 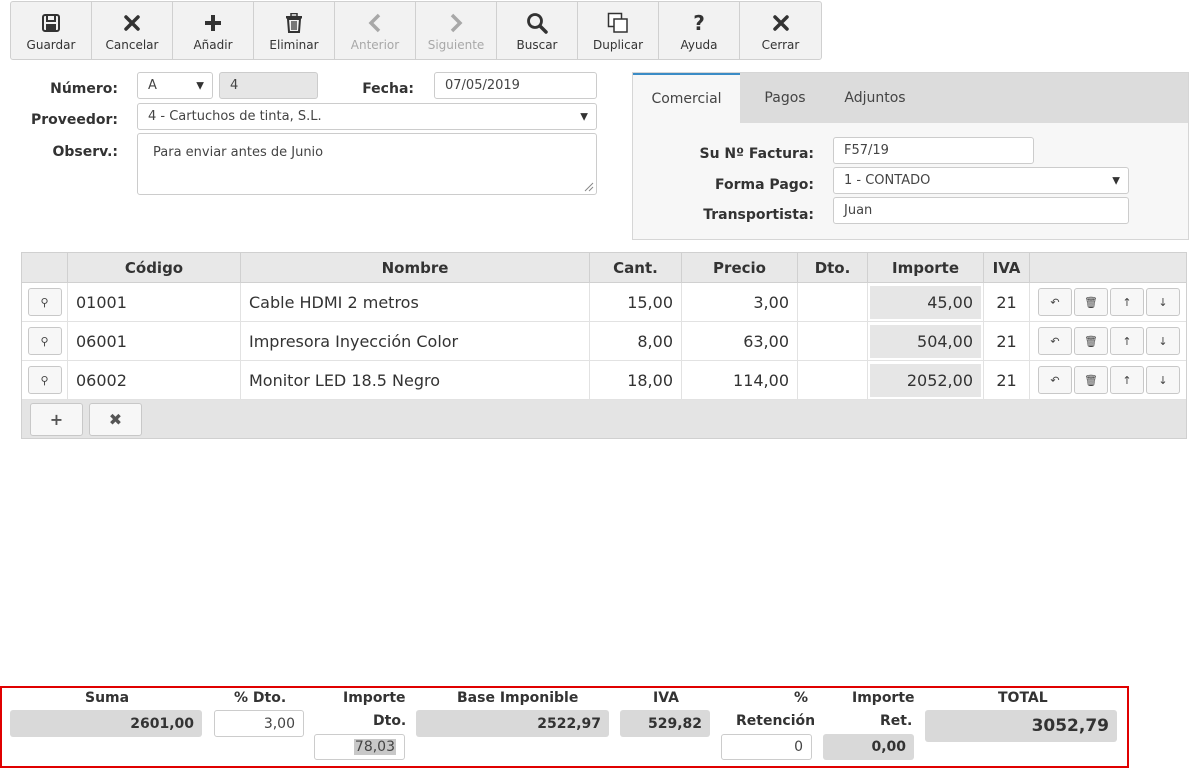 I want to click on pct-dto-label: % Dto., so click(x=260, y=698).